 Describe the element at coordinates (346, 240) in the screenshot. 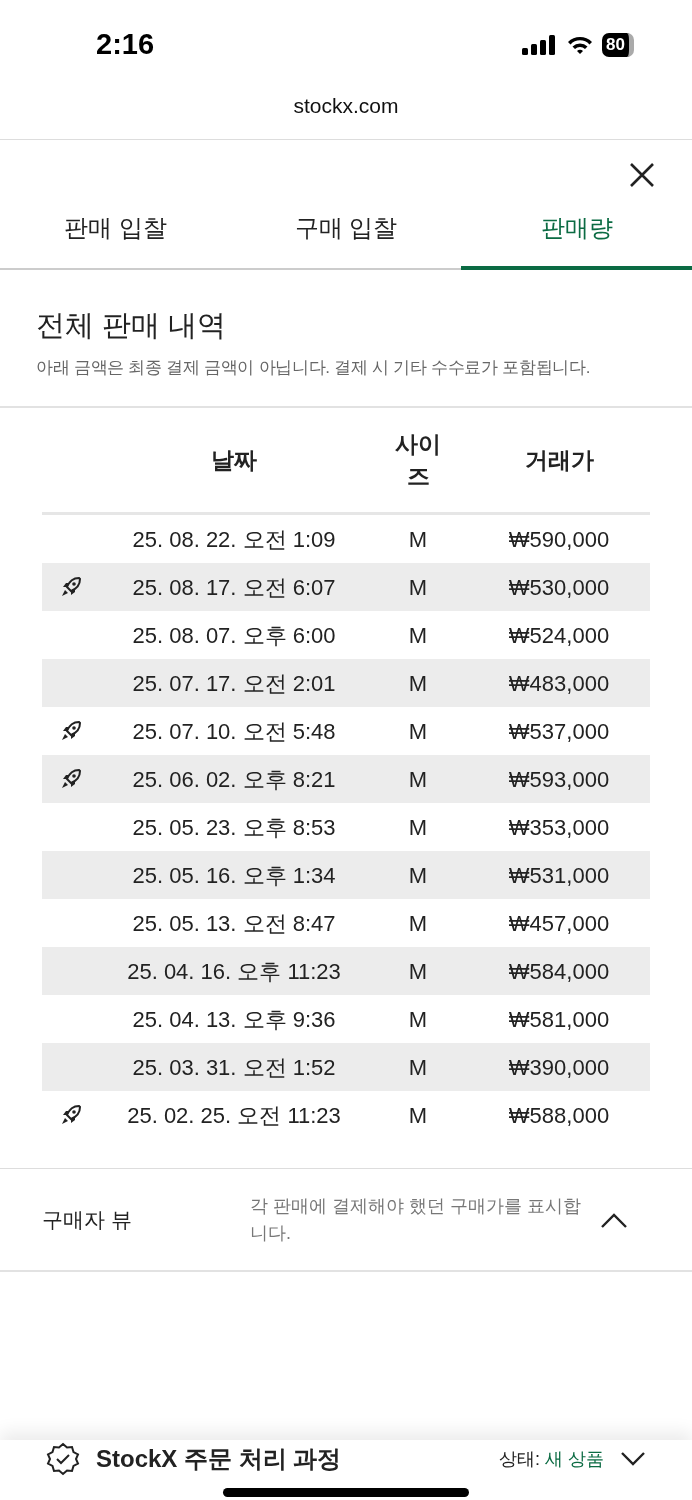

I see `tab: 구매 입찰` at that location.